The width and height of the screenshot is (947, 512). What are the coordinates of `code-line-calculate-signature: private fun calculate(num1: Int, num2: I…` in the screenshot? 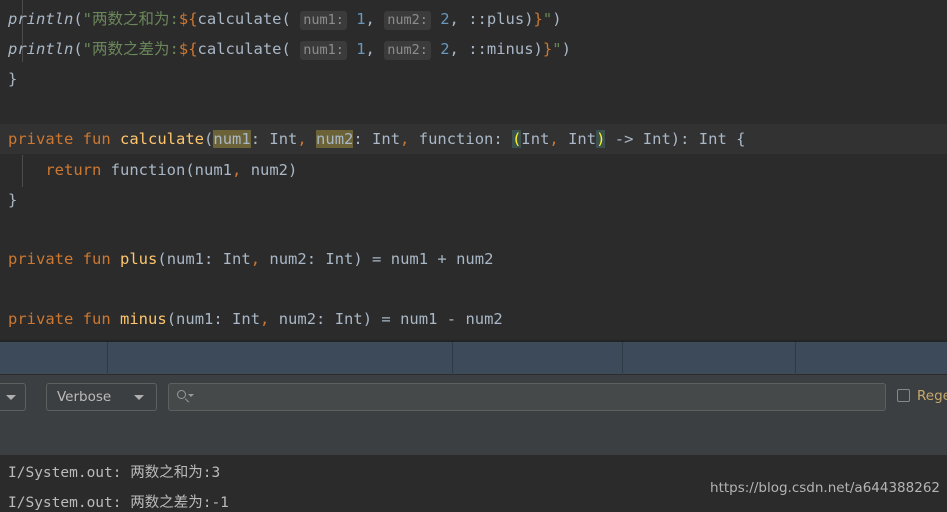 It's located at (473, 139).